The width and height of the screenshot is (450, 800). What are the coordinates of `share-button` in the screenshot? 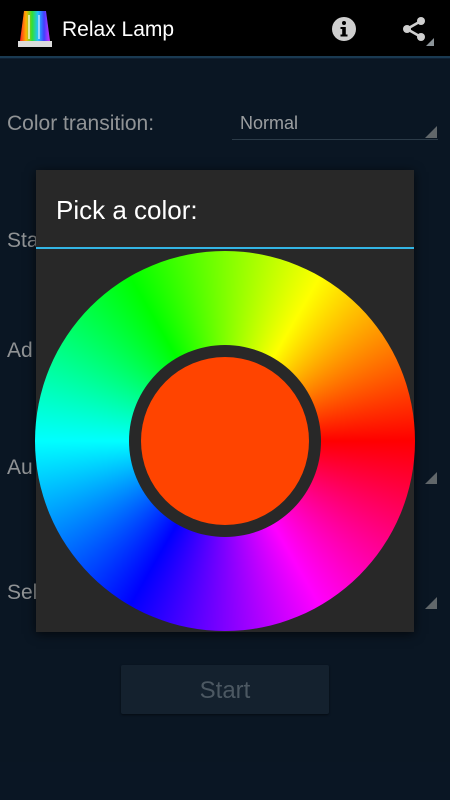 It's located at (414, 29).